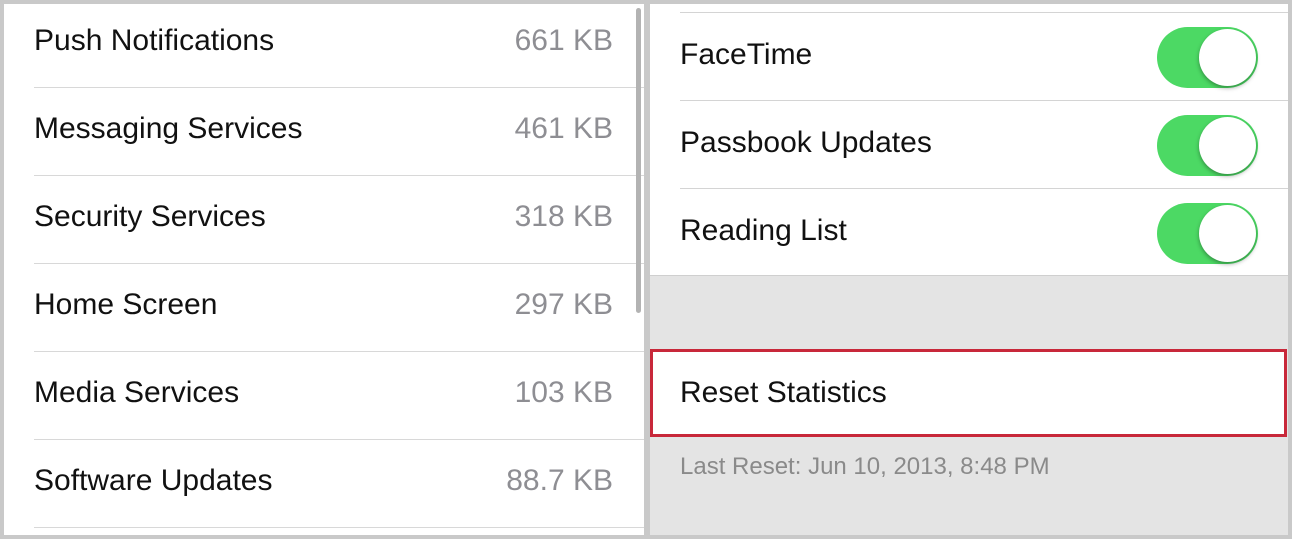 Image resolution: width=1292 pixels, height=539 pixels. I want to click on usage-label: Security Services, so click(150, 216).